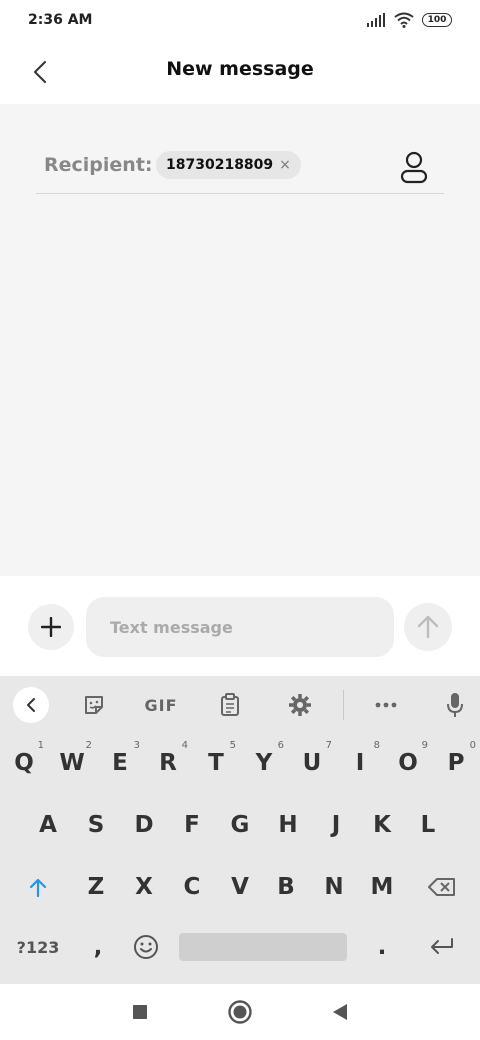 The image size is (480, 1040). What do you see at coordinates (382, 825) in the screenshot?
I see `key-k: K` at bounding box center [382, 825].